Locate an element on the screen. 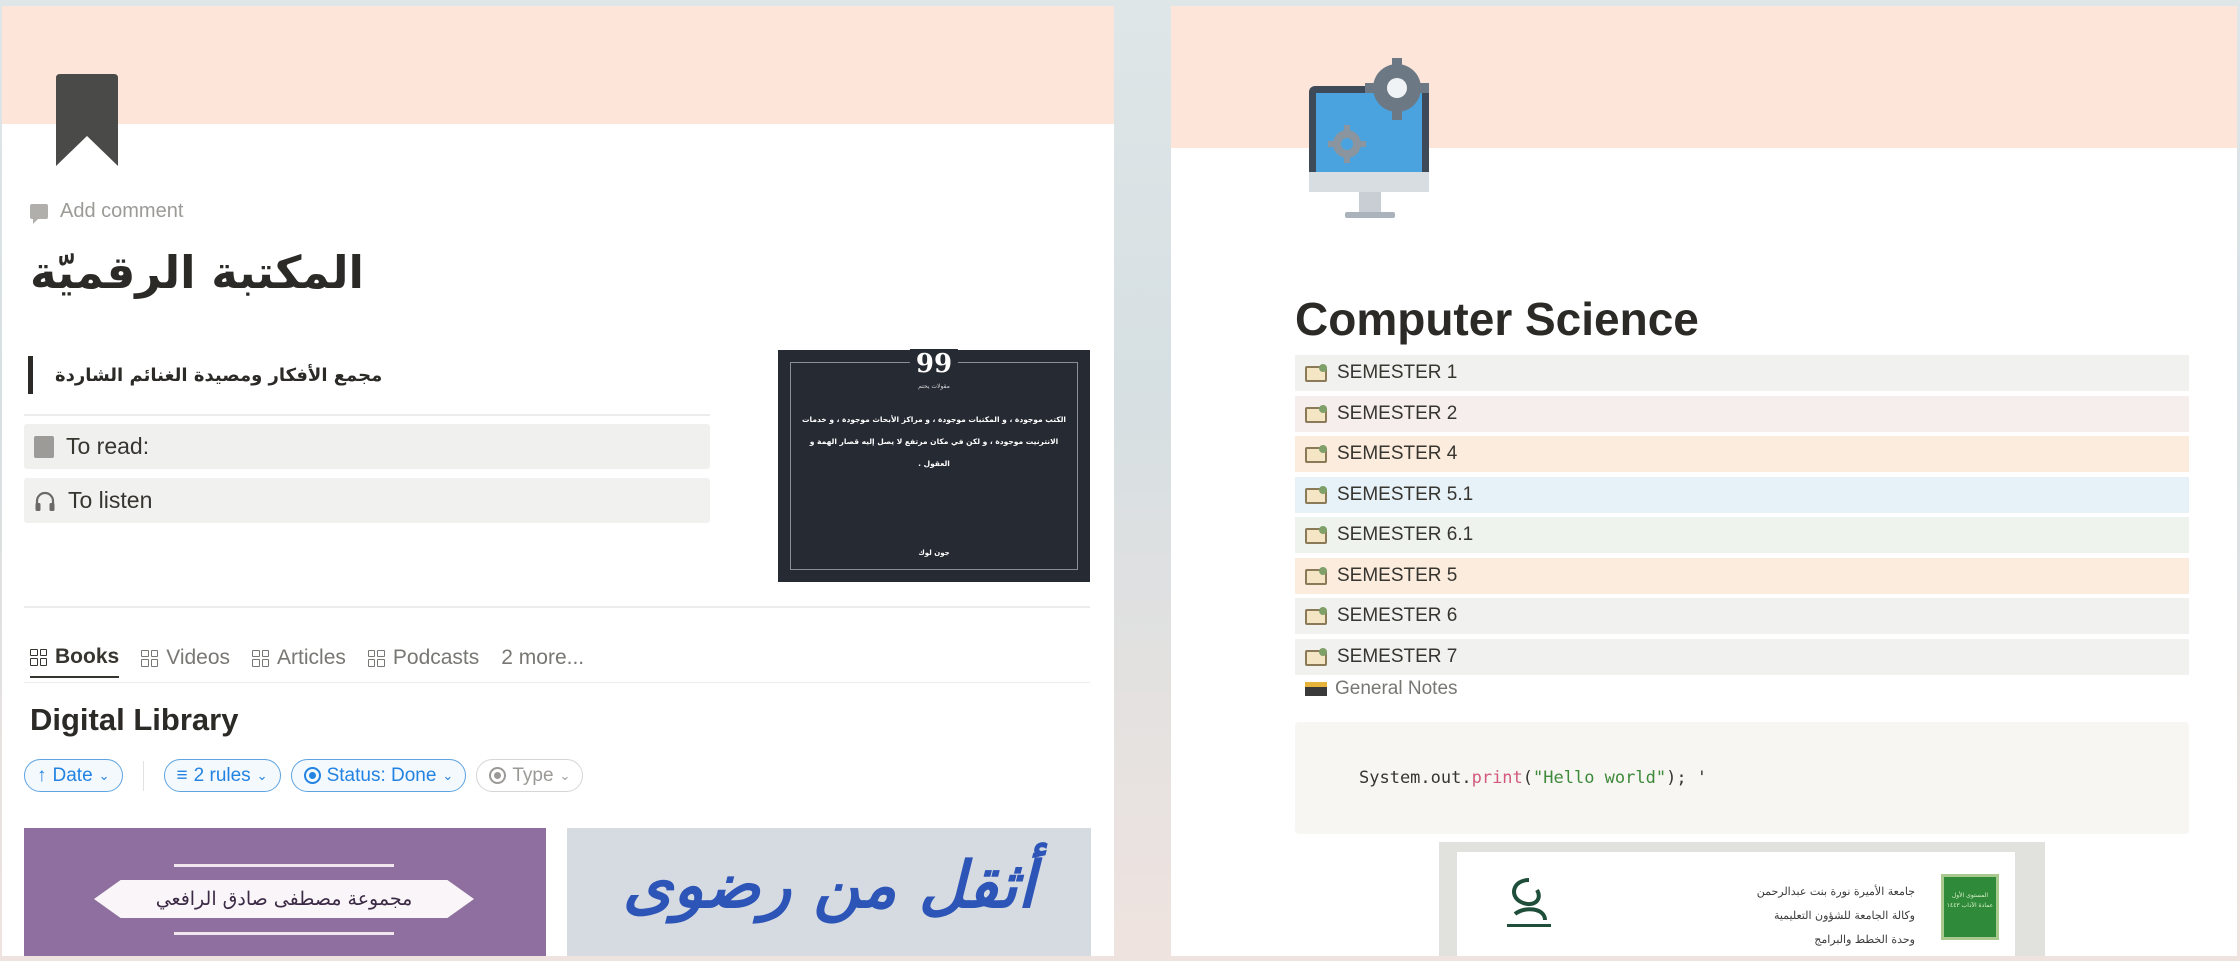 The height and width of the screenshot is (961, 2240). semester-label: SEMESTER 6.1 is located at coordinates (1405, 534).